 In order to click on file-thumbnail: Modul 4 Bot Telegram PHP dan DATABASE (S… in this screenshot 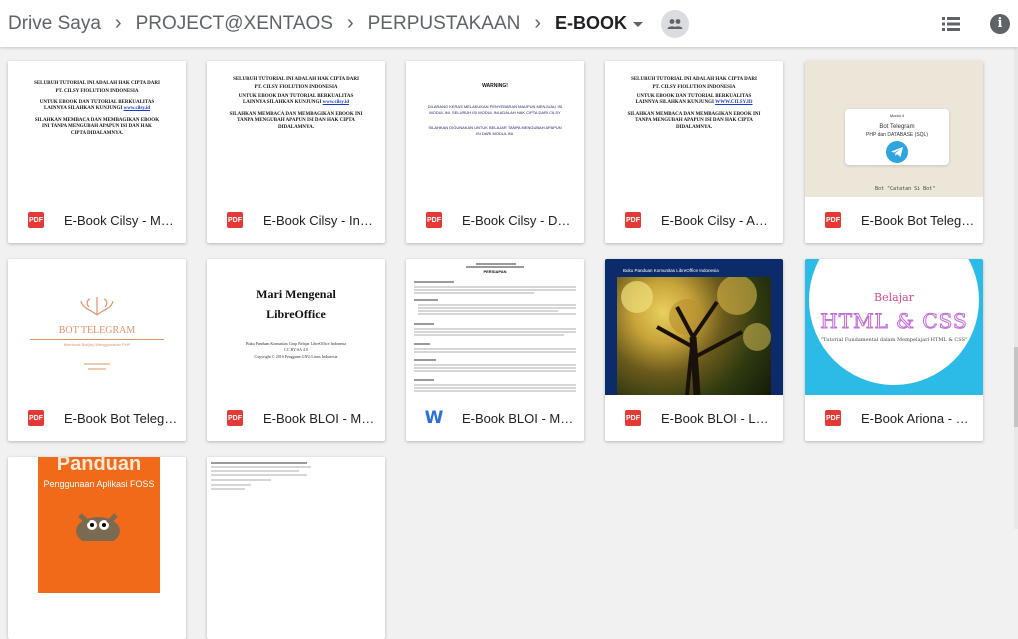, I will do `click(894, 129)`.